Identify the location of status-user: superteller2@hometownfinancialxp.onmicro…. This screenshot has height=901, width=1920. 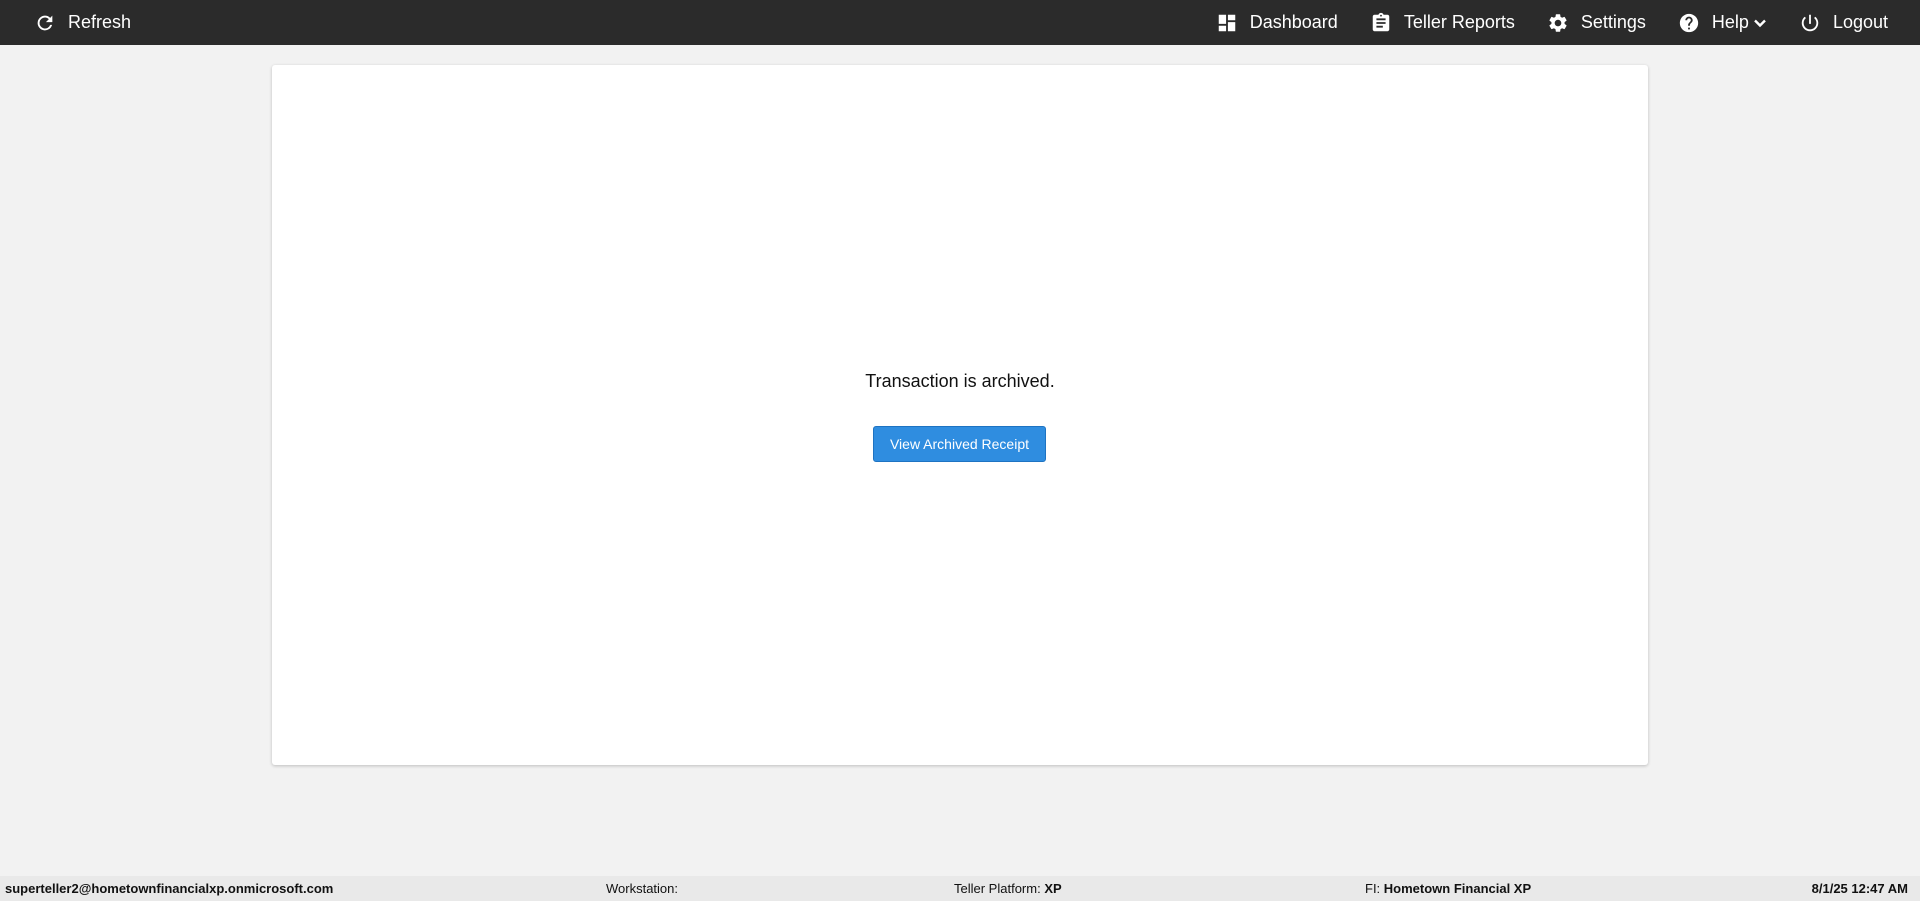
(169, 888).